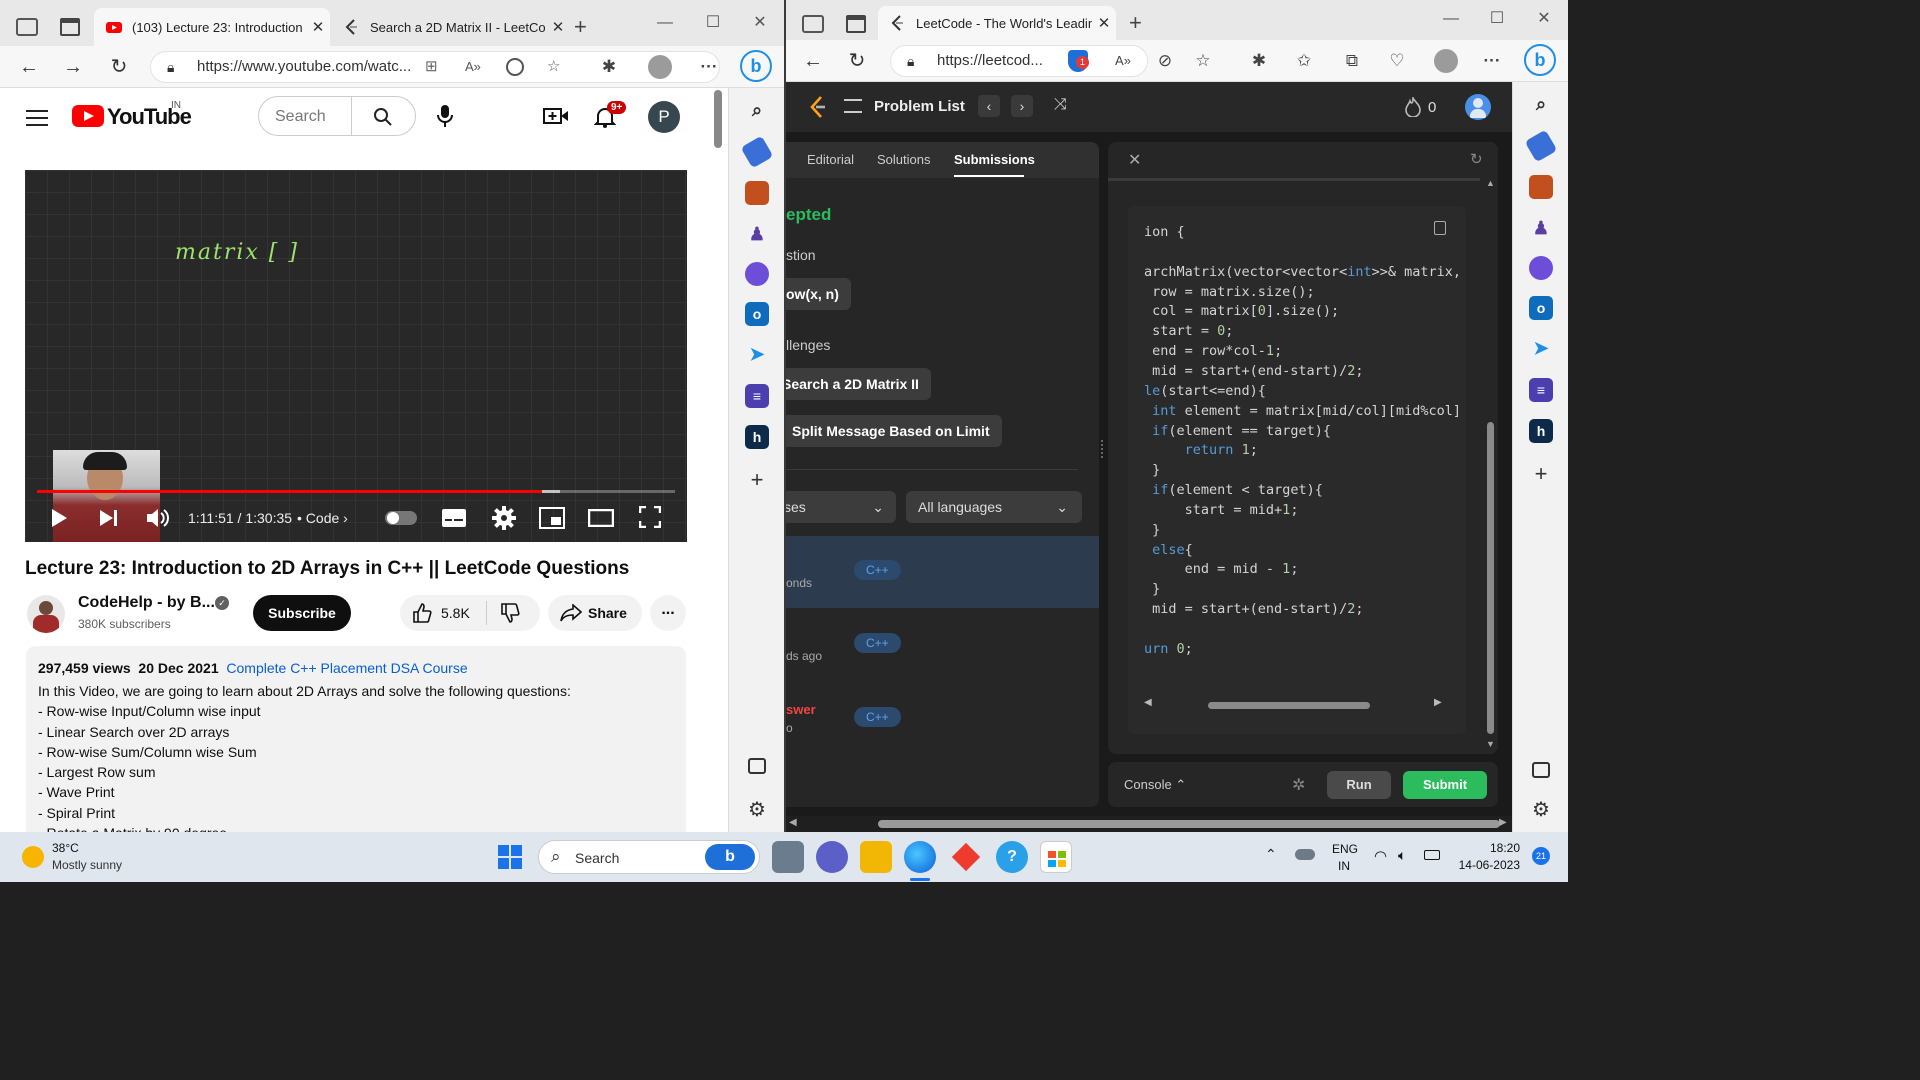  What do you see at coordinates (858, 384) in the screenshot?
I see `chip-search-2d-matrix: Search a 2D Matrix II` at bounding box center [858, 384].